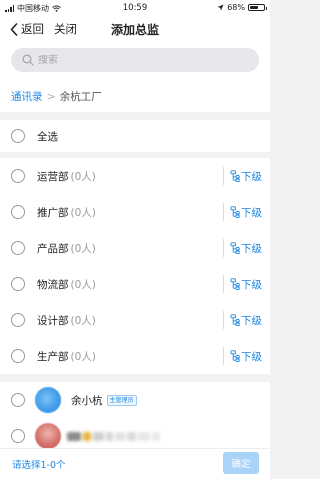 Image resolution: width=320 pixels, height=479 pixels. Describe the element at coordinates (135, 356) in the screenshot. I see `department-row: 生产部 (0人) 下级` at that location.